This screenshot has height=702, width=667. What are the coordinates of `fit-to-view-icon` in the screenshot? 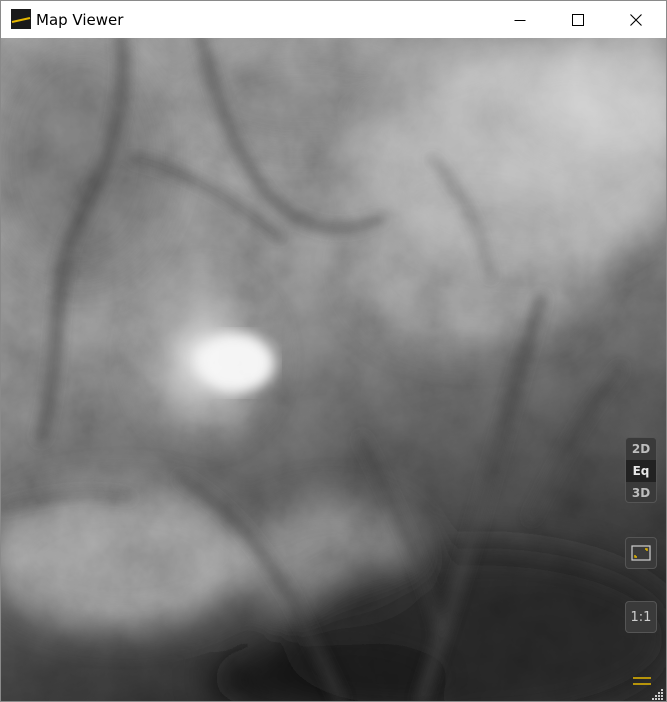 It's located at (641, 553).